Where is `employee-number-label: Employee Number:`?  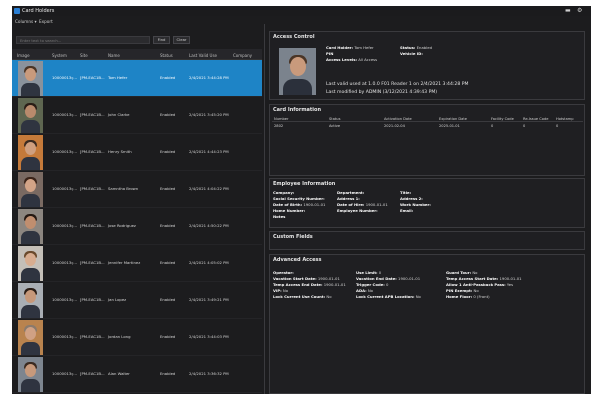
employee-number-label: Employee Number: is located at coordinates (357, 210).